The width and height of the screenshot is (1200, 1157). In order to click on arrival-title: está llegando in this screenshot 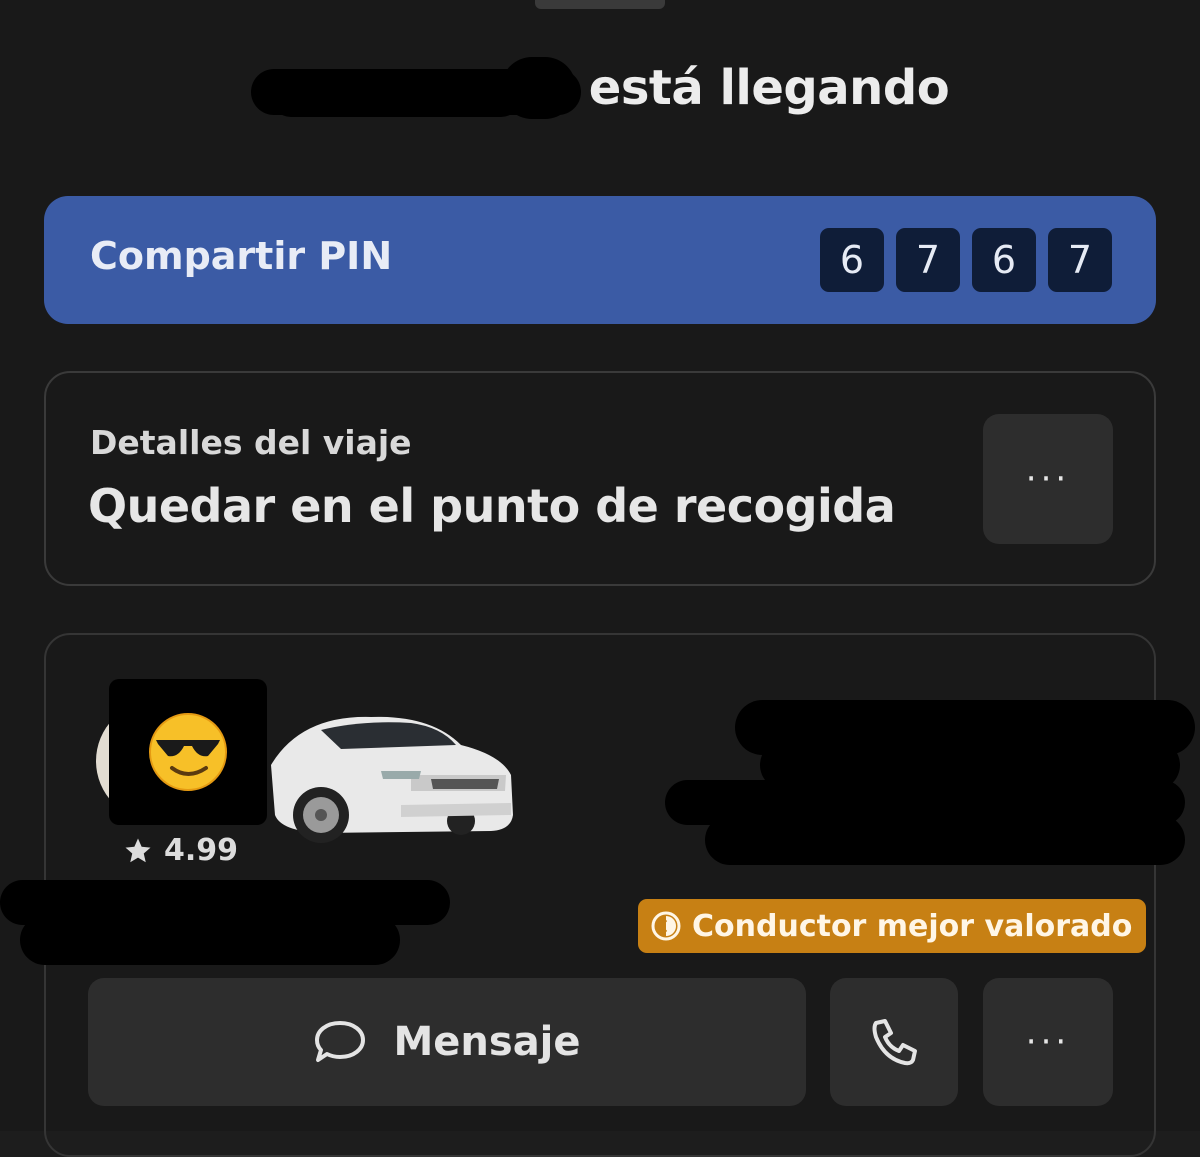, I will do `click(600, 88)`.